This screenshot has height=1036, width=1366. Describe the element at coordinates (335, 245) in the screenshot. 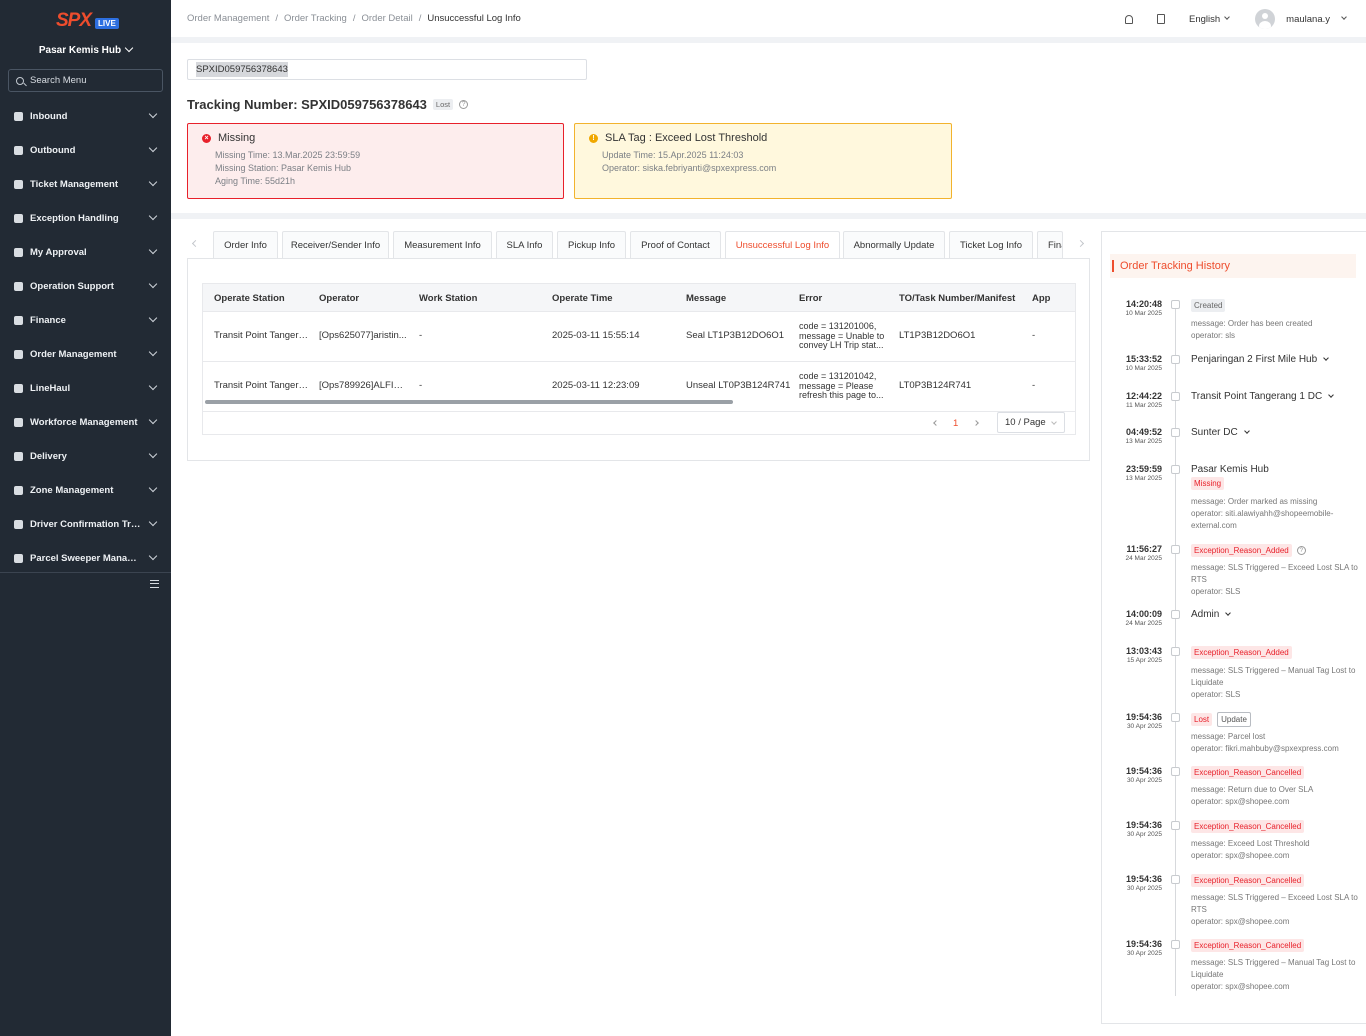

I see `tab-receiver-sender-info: Receiver/Sender Info` at that location.